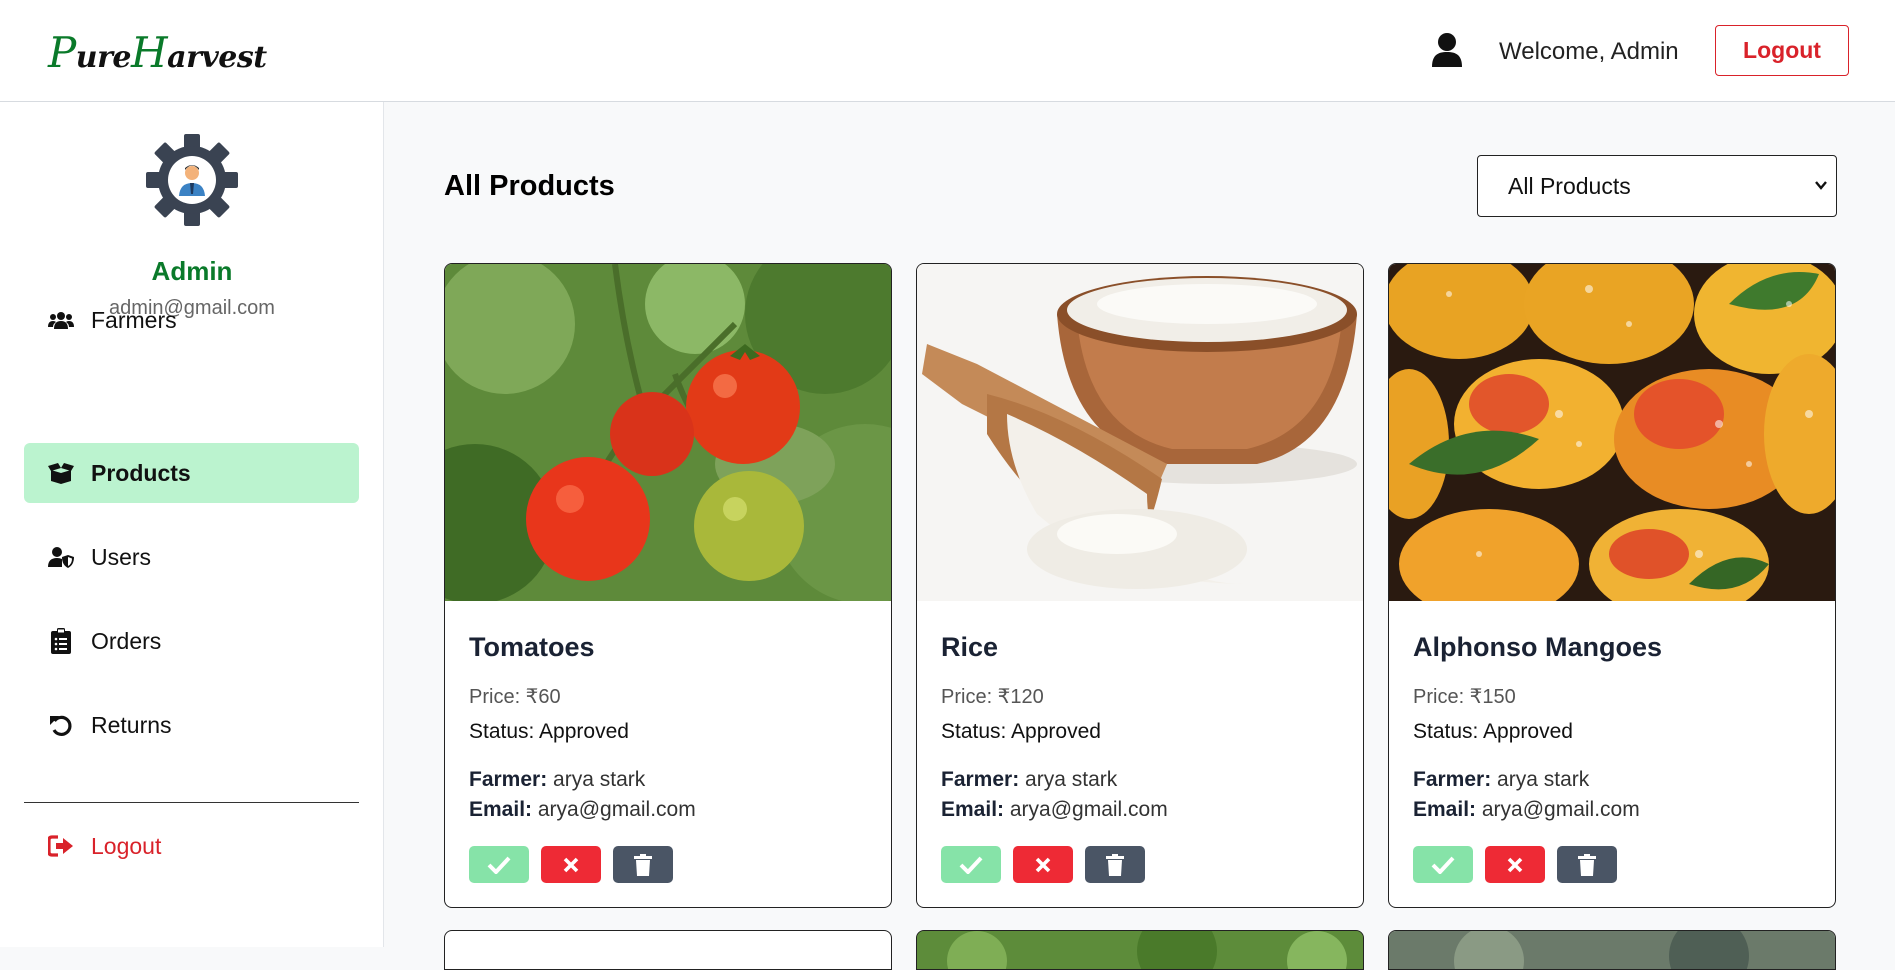 The height and width of the screenshot is (970, 1895). Describe the element at coordinates (217, 57) in the screenshot. I see `logo-text-arvest: arvest` at that location.